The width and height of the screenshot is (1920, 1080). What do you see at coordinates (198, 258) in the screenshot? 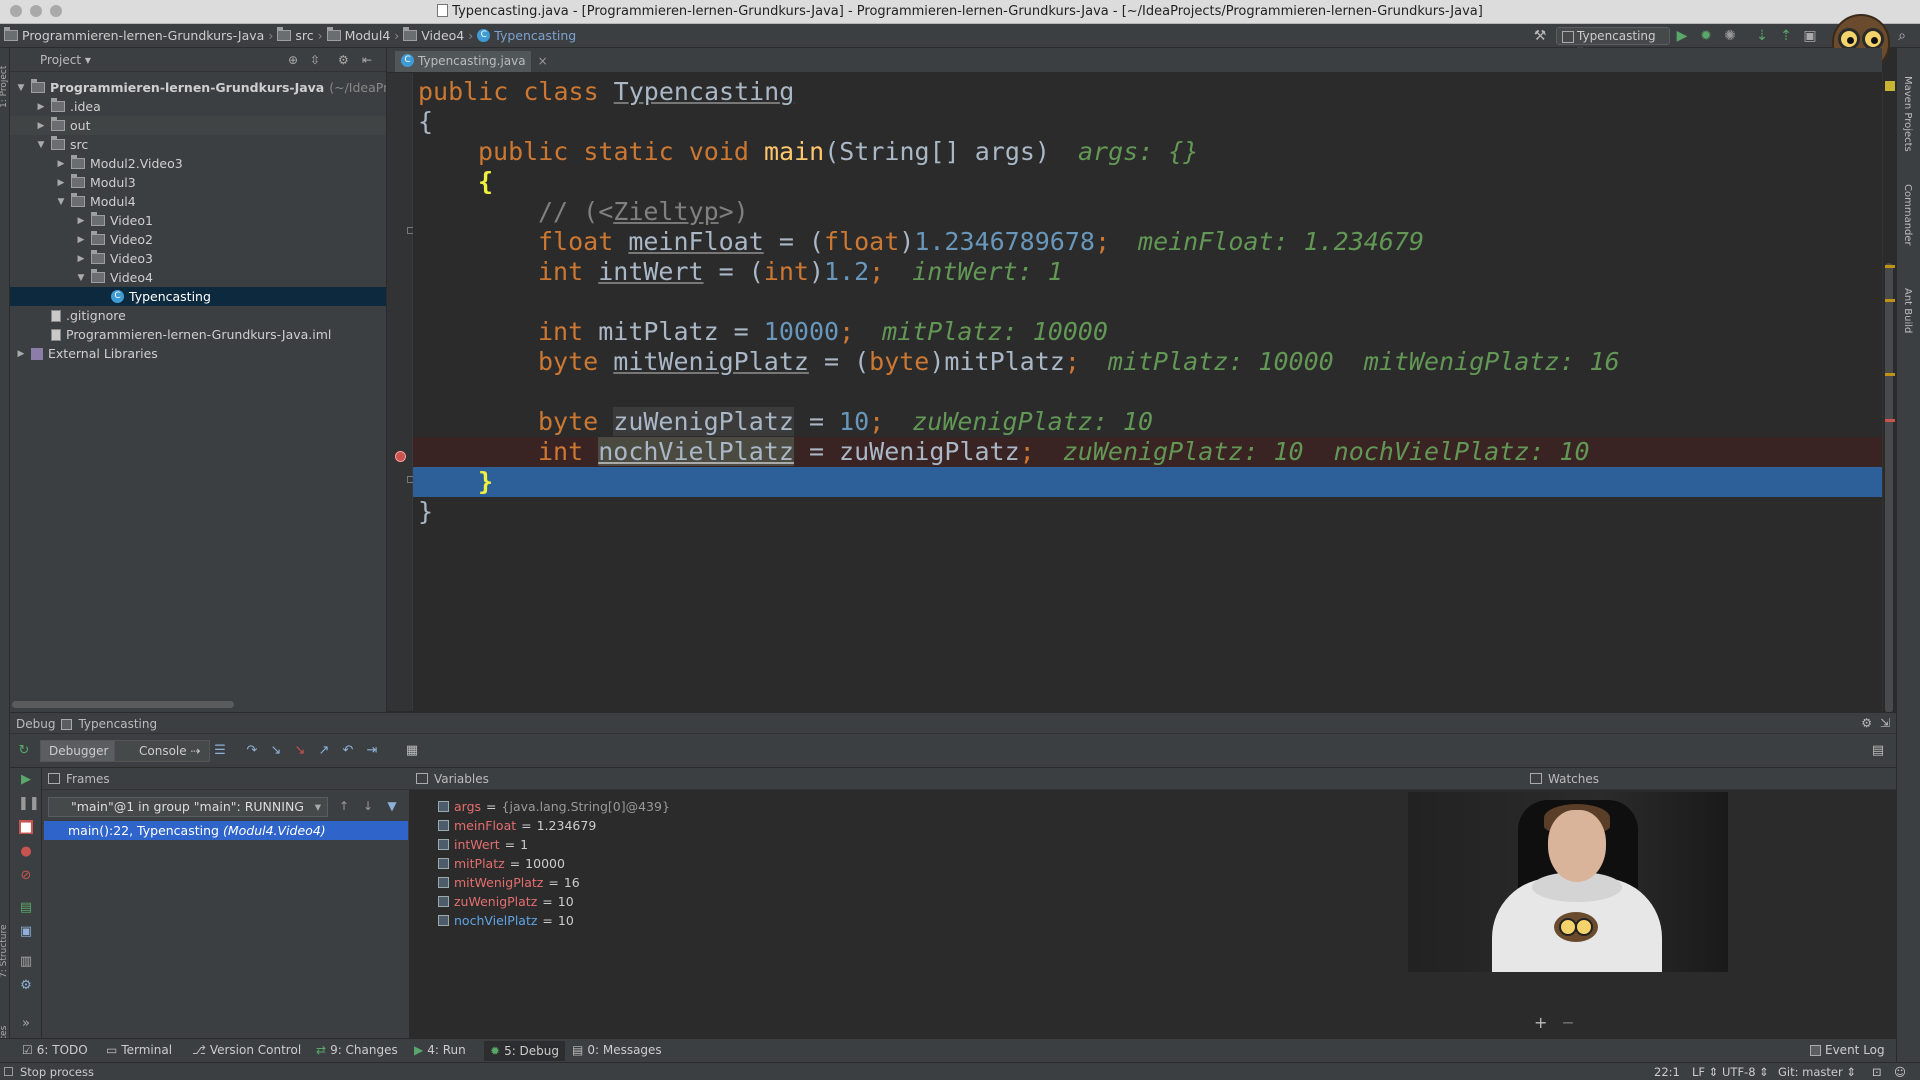
I see `tree-item: ▶ Video3` at bounding box center [198, 258].